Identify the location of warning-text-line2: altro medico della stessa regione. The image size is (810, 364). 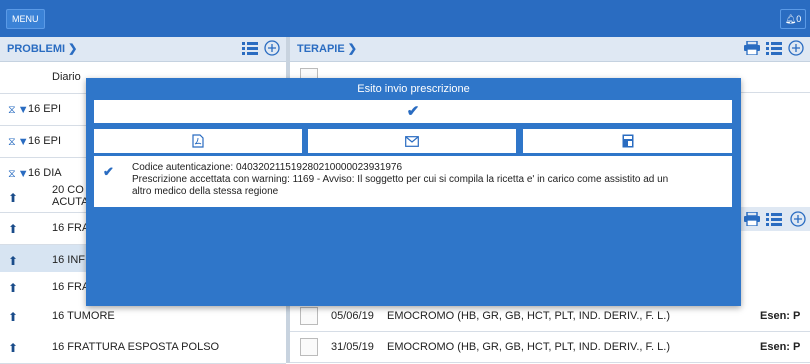
(205, 191).